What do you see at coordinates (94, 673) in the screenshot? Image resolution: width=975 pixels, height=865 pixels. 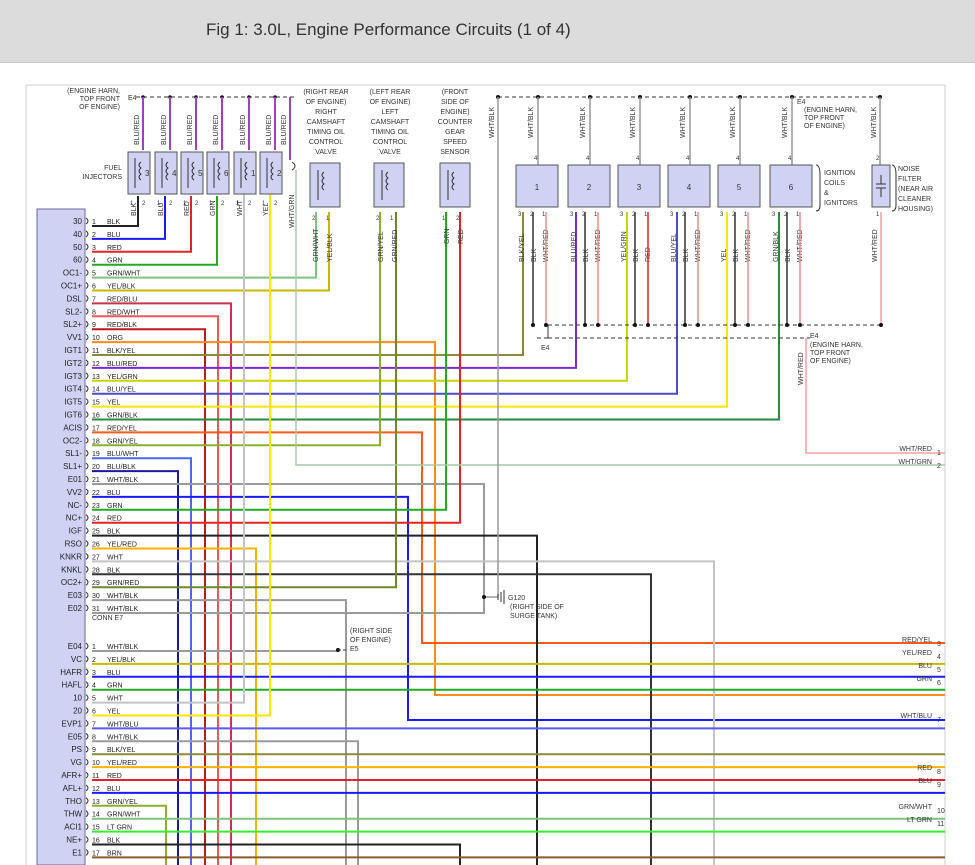 I see `pin-number: 3` at bounding box center [94, 673].